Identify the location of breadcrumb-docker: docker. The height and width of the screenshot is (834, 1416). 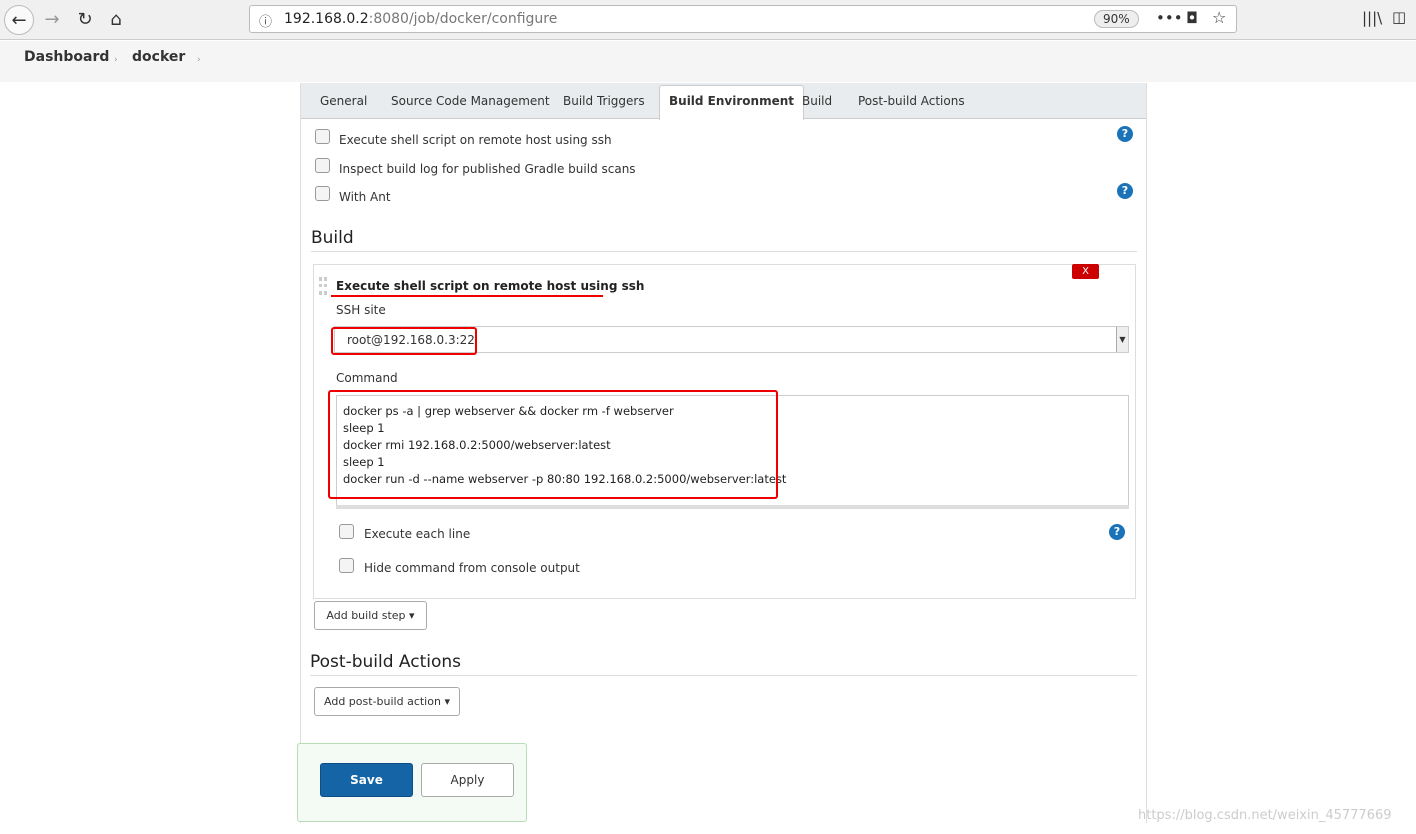
(158, 57).